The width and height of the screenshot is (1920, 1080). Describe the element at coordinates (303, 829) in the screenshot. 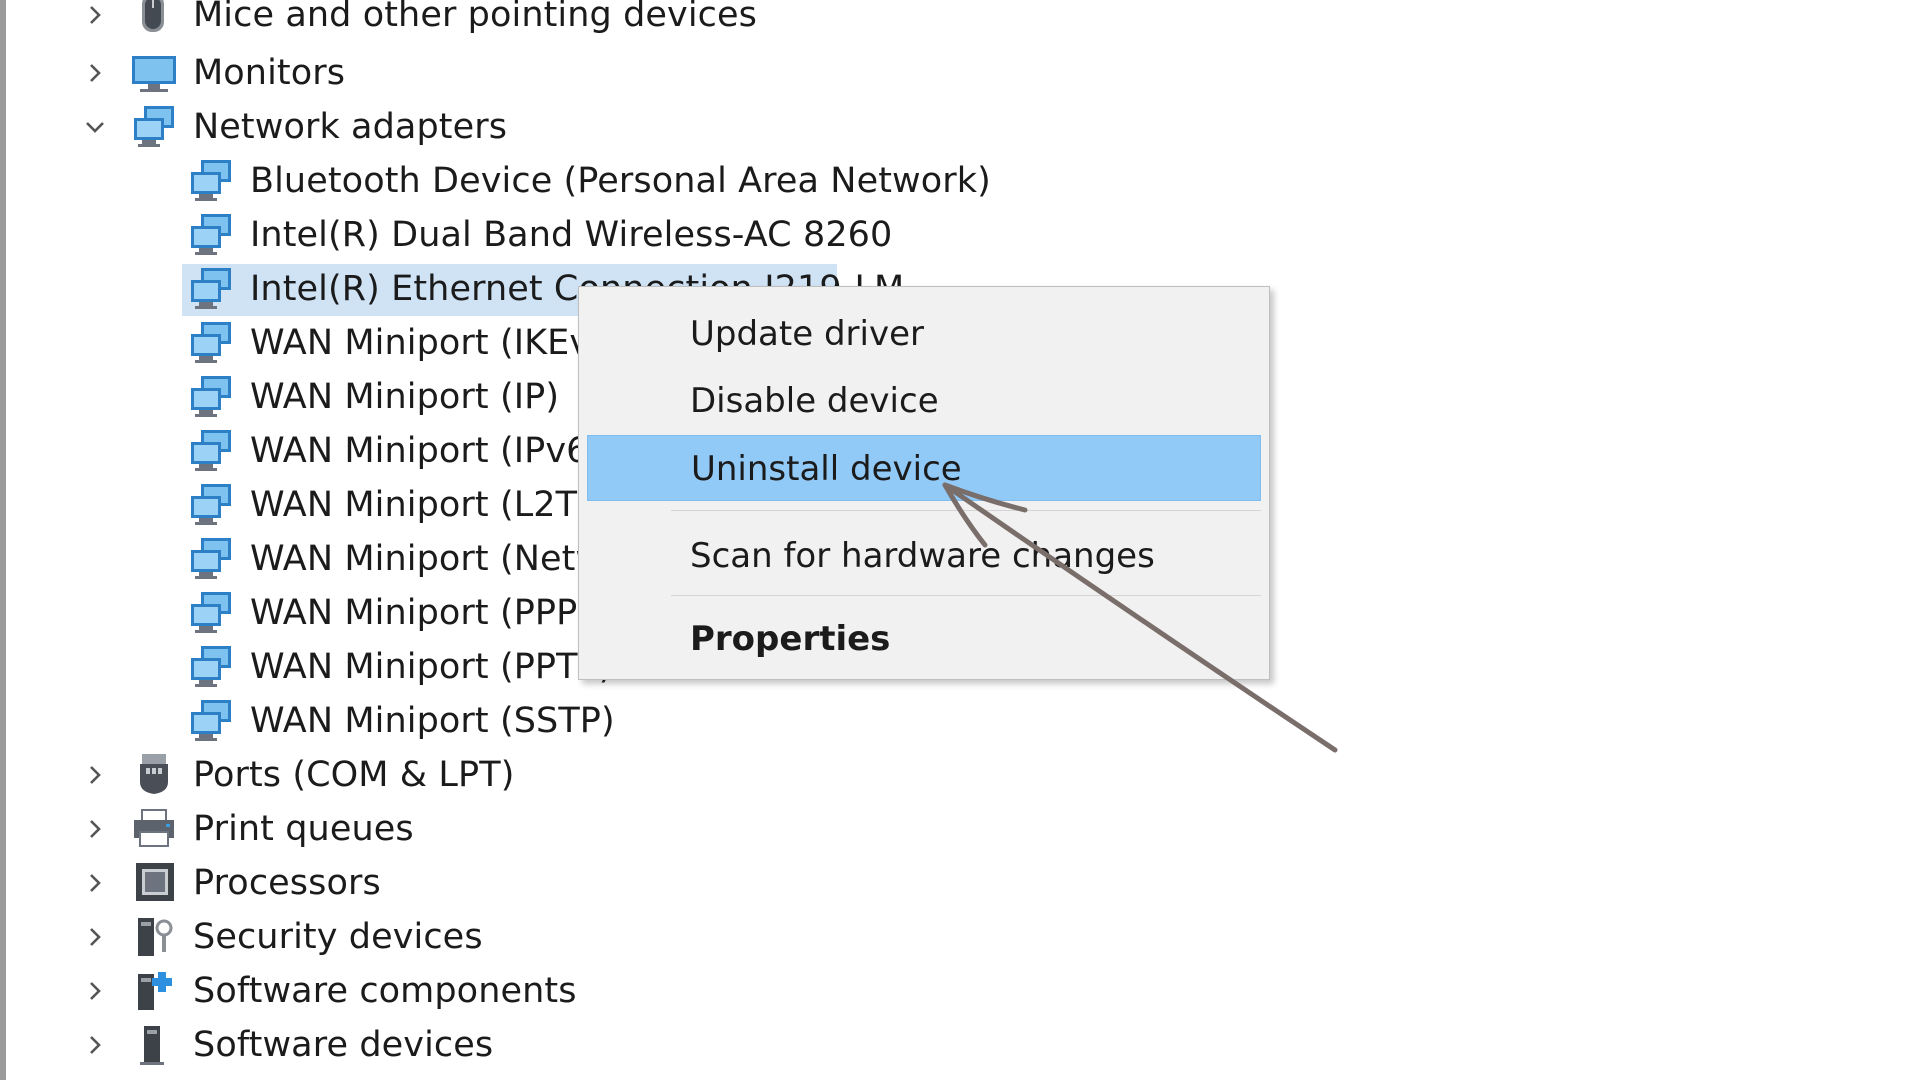

I see `tree-category-label: Print queues` at that location.